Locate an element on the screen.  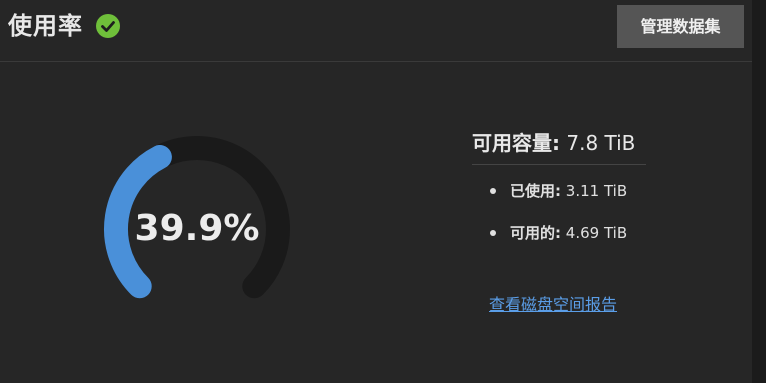
available-capacity: 可用容量: 7.8 TiB is located at coordinates (559, 146).